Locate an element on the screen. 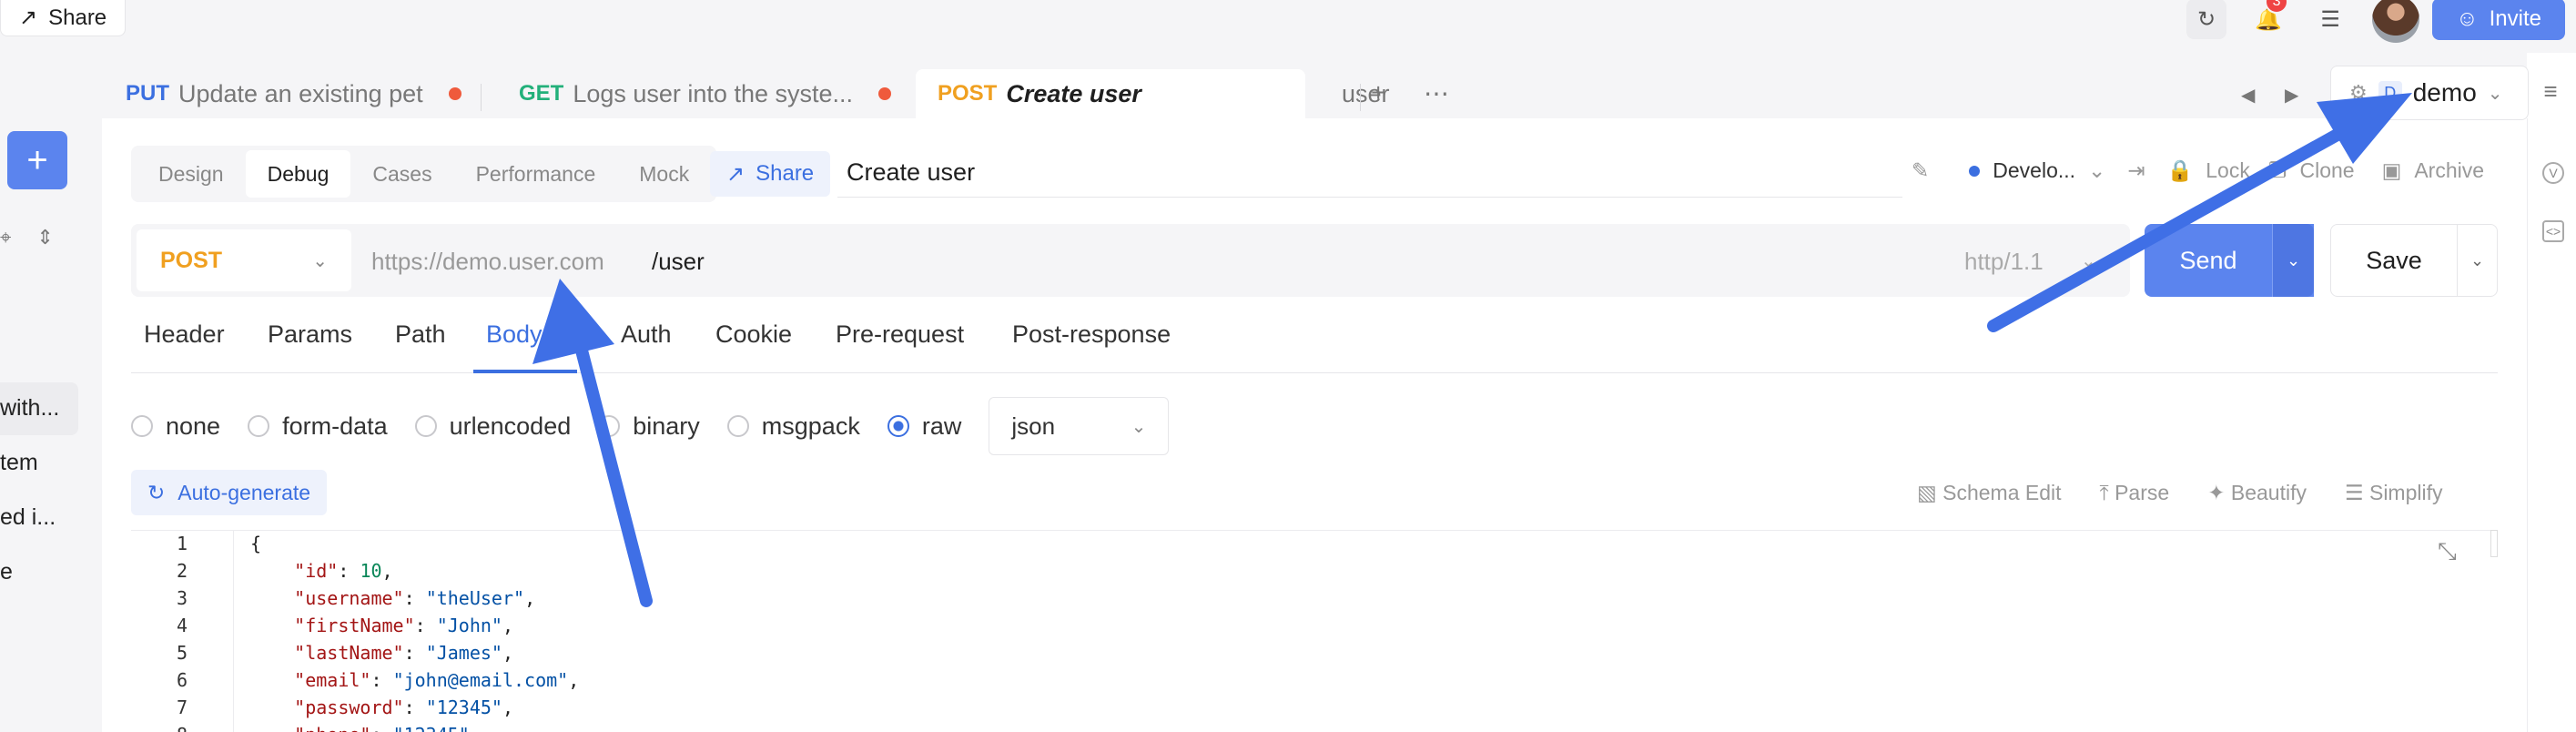  parse-label: Parse is located at coordinates (2142, 493).